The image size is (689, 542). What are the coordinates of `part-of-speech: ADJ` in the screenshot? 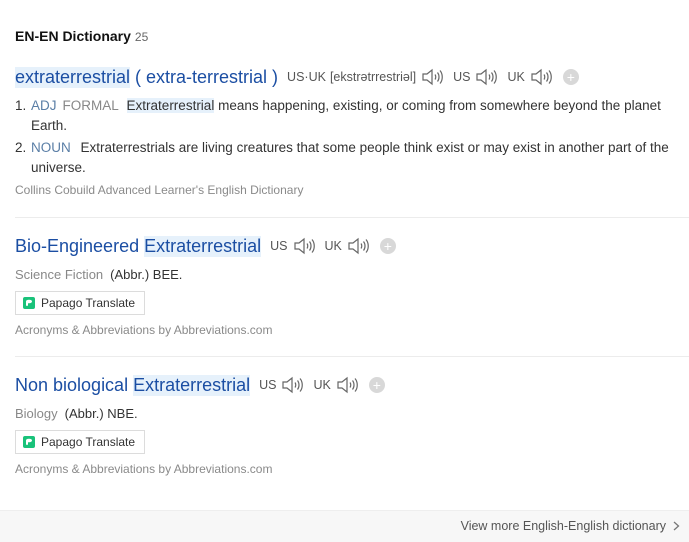 It's located at (44, 105).